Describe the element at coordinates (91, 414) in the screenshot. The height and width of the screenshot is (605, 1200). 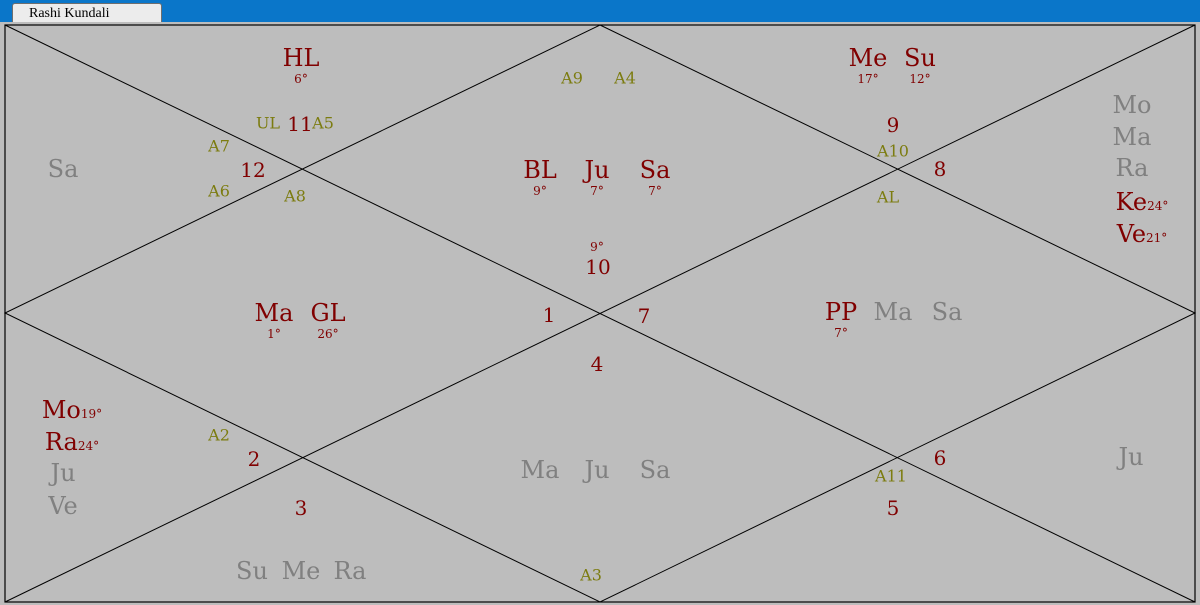
I see `planet-mo-degree: 19°` at that location.